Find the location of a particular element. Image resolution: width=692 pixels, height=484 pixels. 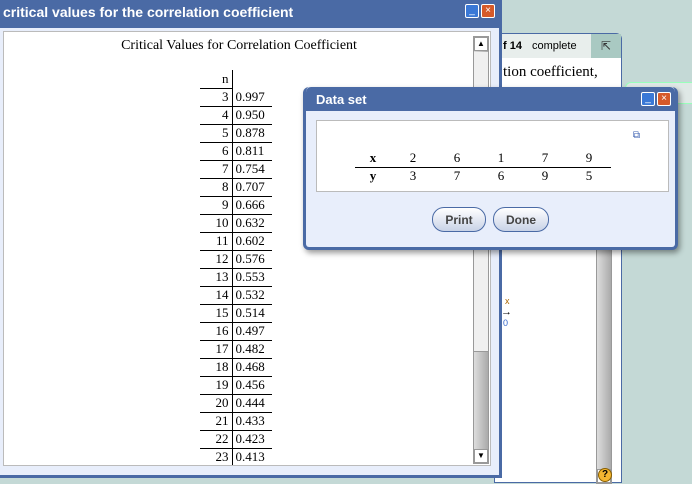

popout-icon: ⧉ is located at coordinates (636, 135).